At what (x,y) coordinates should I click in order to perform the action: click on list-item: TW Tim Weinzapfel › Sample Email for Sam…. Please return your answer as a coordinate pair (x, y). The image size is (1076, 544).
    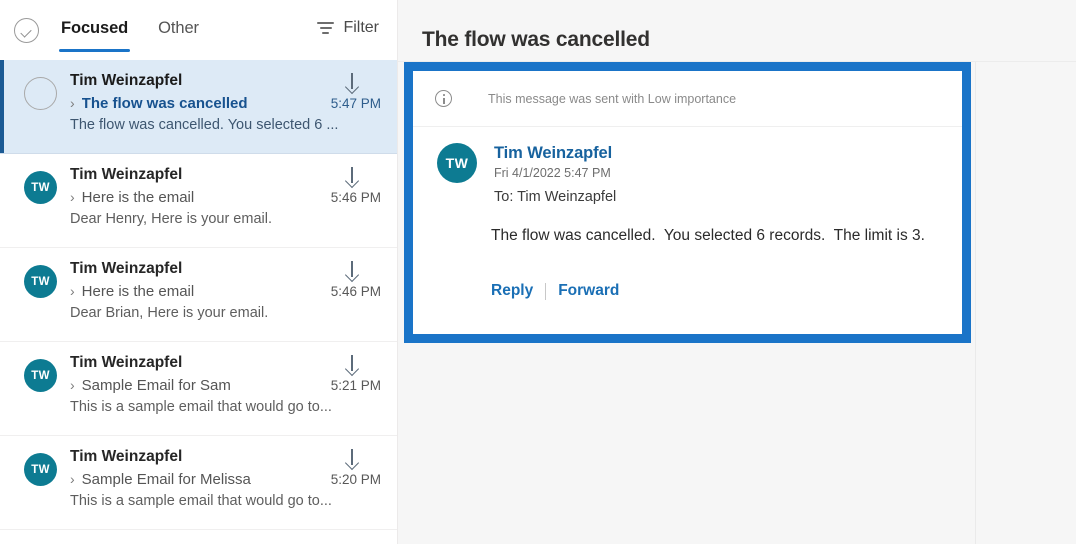
    Looking at the image, I should click on (198, 389).